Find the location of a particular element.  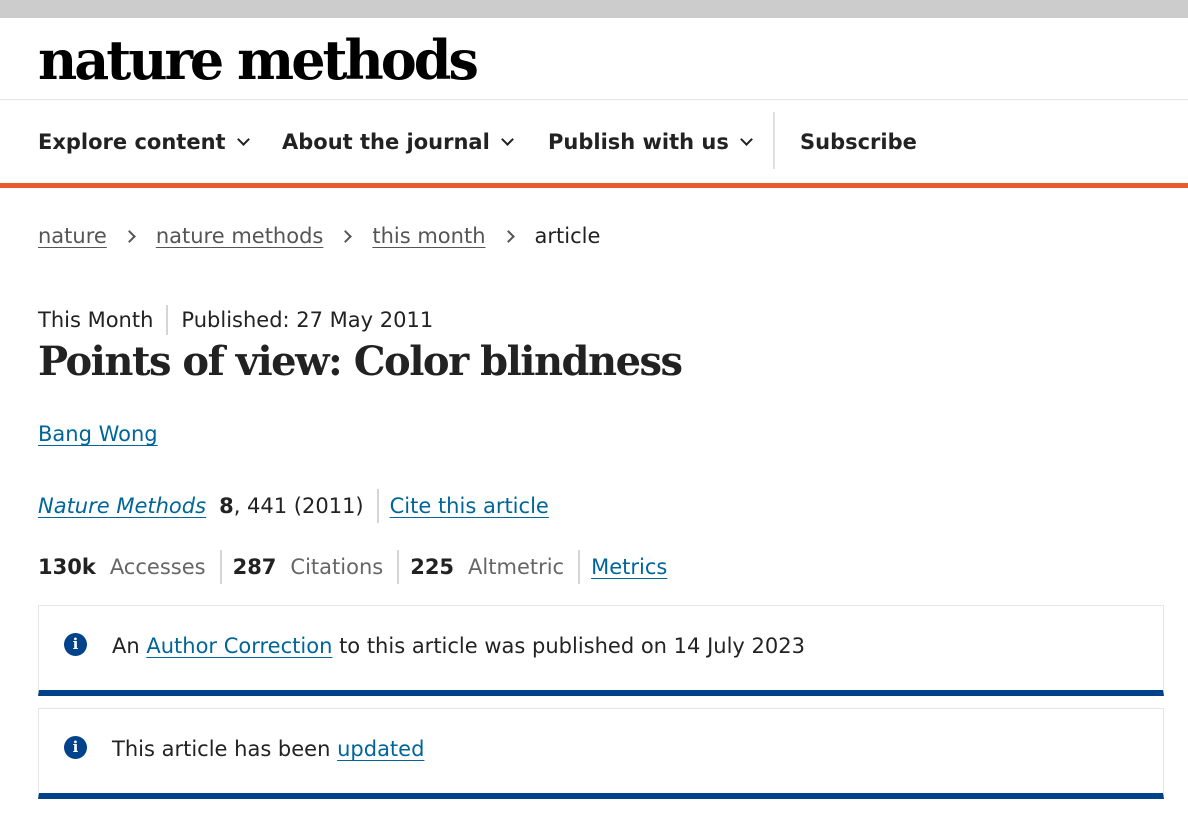

article-type: This Month is located at coordinates (96, 320).